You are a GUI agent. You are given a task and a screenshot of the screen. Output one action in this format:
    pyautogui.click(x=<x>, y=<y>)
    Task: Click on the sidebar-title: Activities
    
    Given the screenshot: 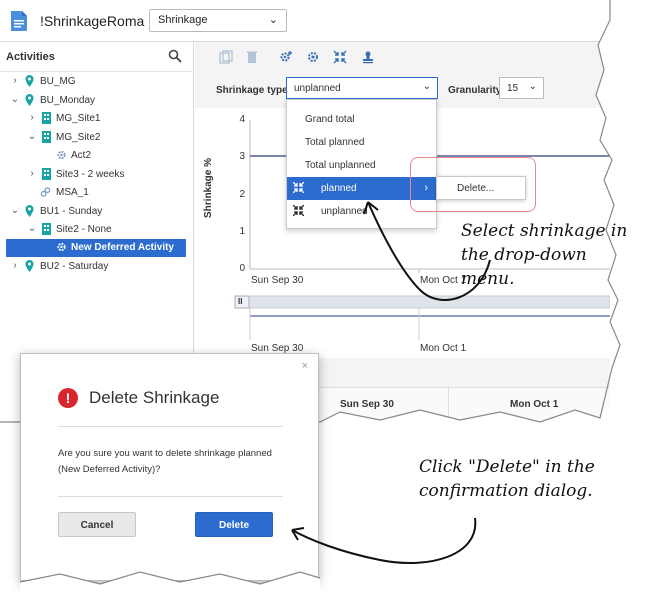 What is the action you would take?
    pyautogui.click(x=30, y=57)
    